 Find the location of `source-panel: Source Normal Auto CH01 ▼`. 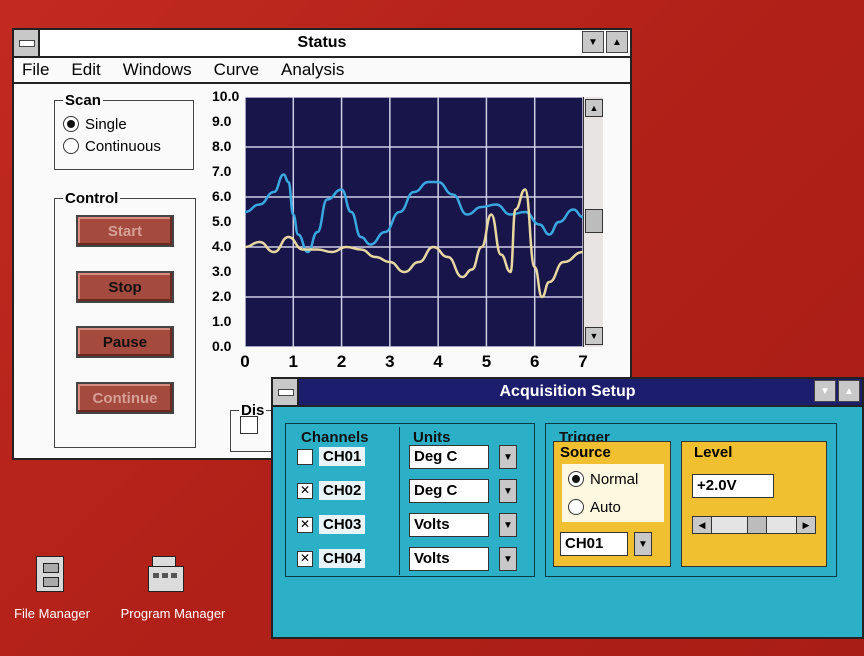

source-panel: Source Normal Auto CH01 ▼ is located at coordinates (612, 504).